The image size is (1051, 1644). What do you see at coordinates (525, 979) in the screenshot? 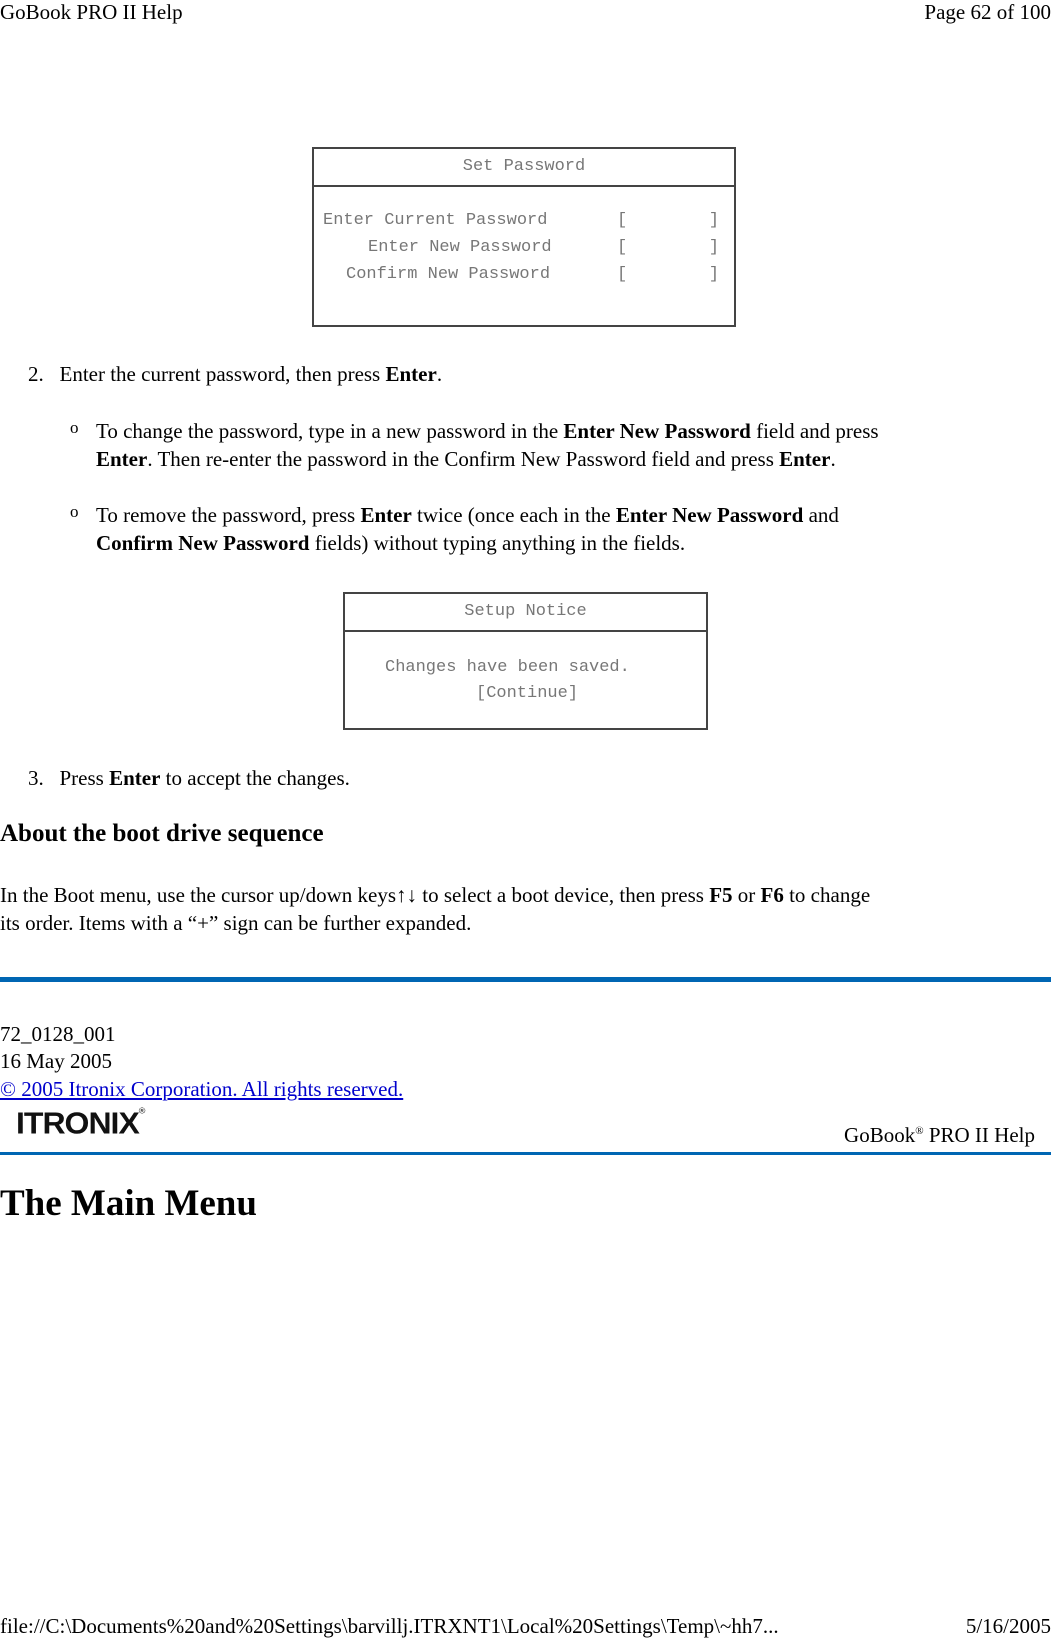
I see `footer-divider` at bounding box center [525, 979].